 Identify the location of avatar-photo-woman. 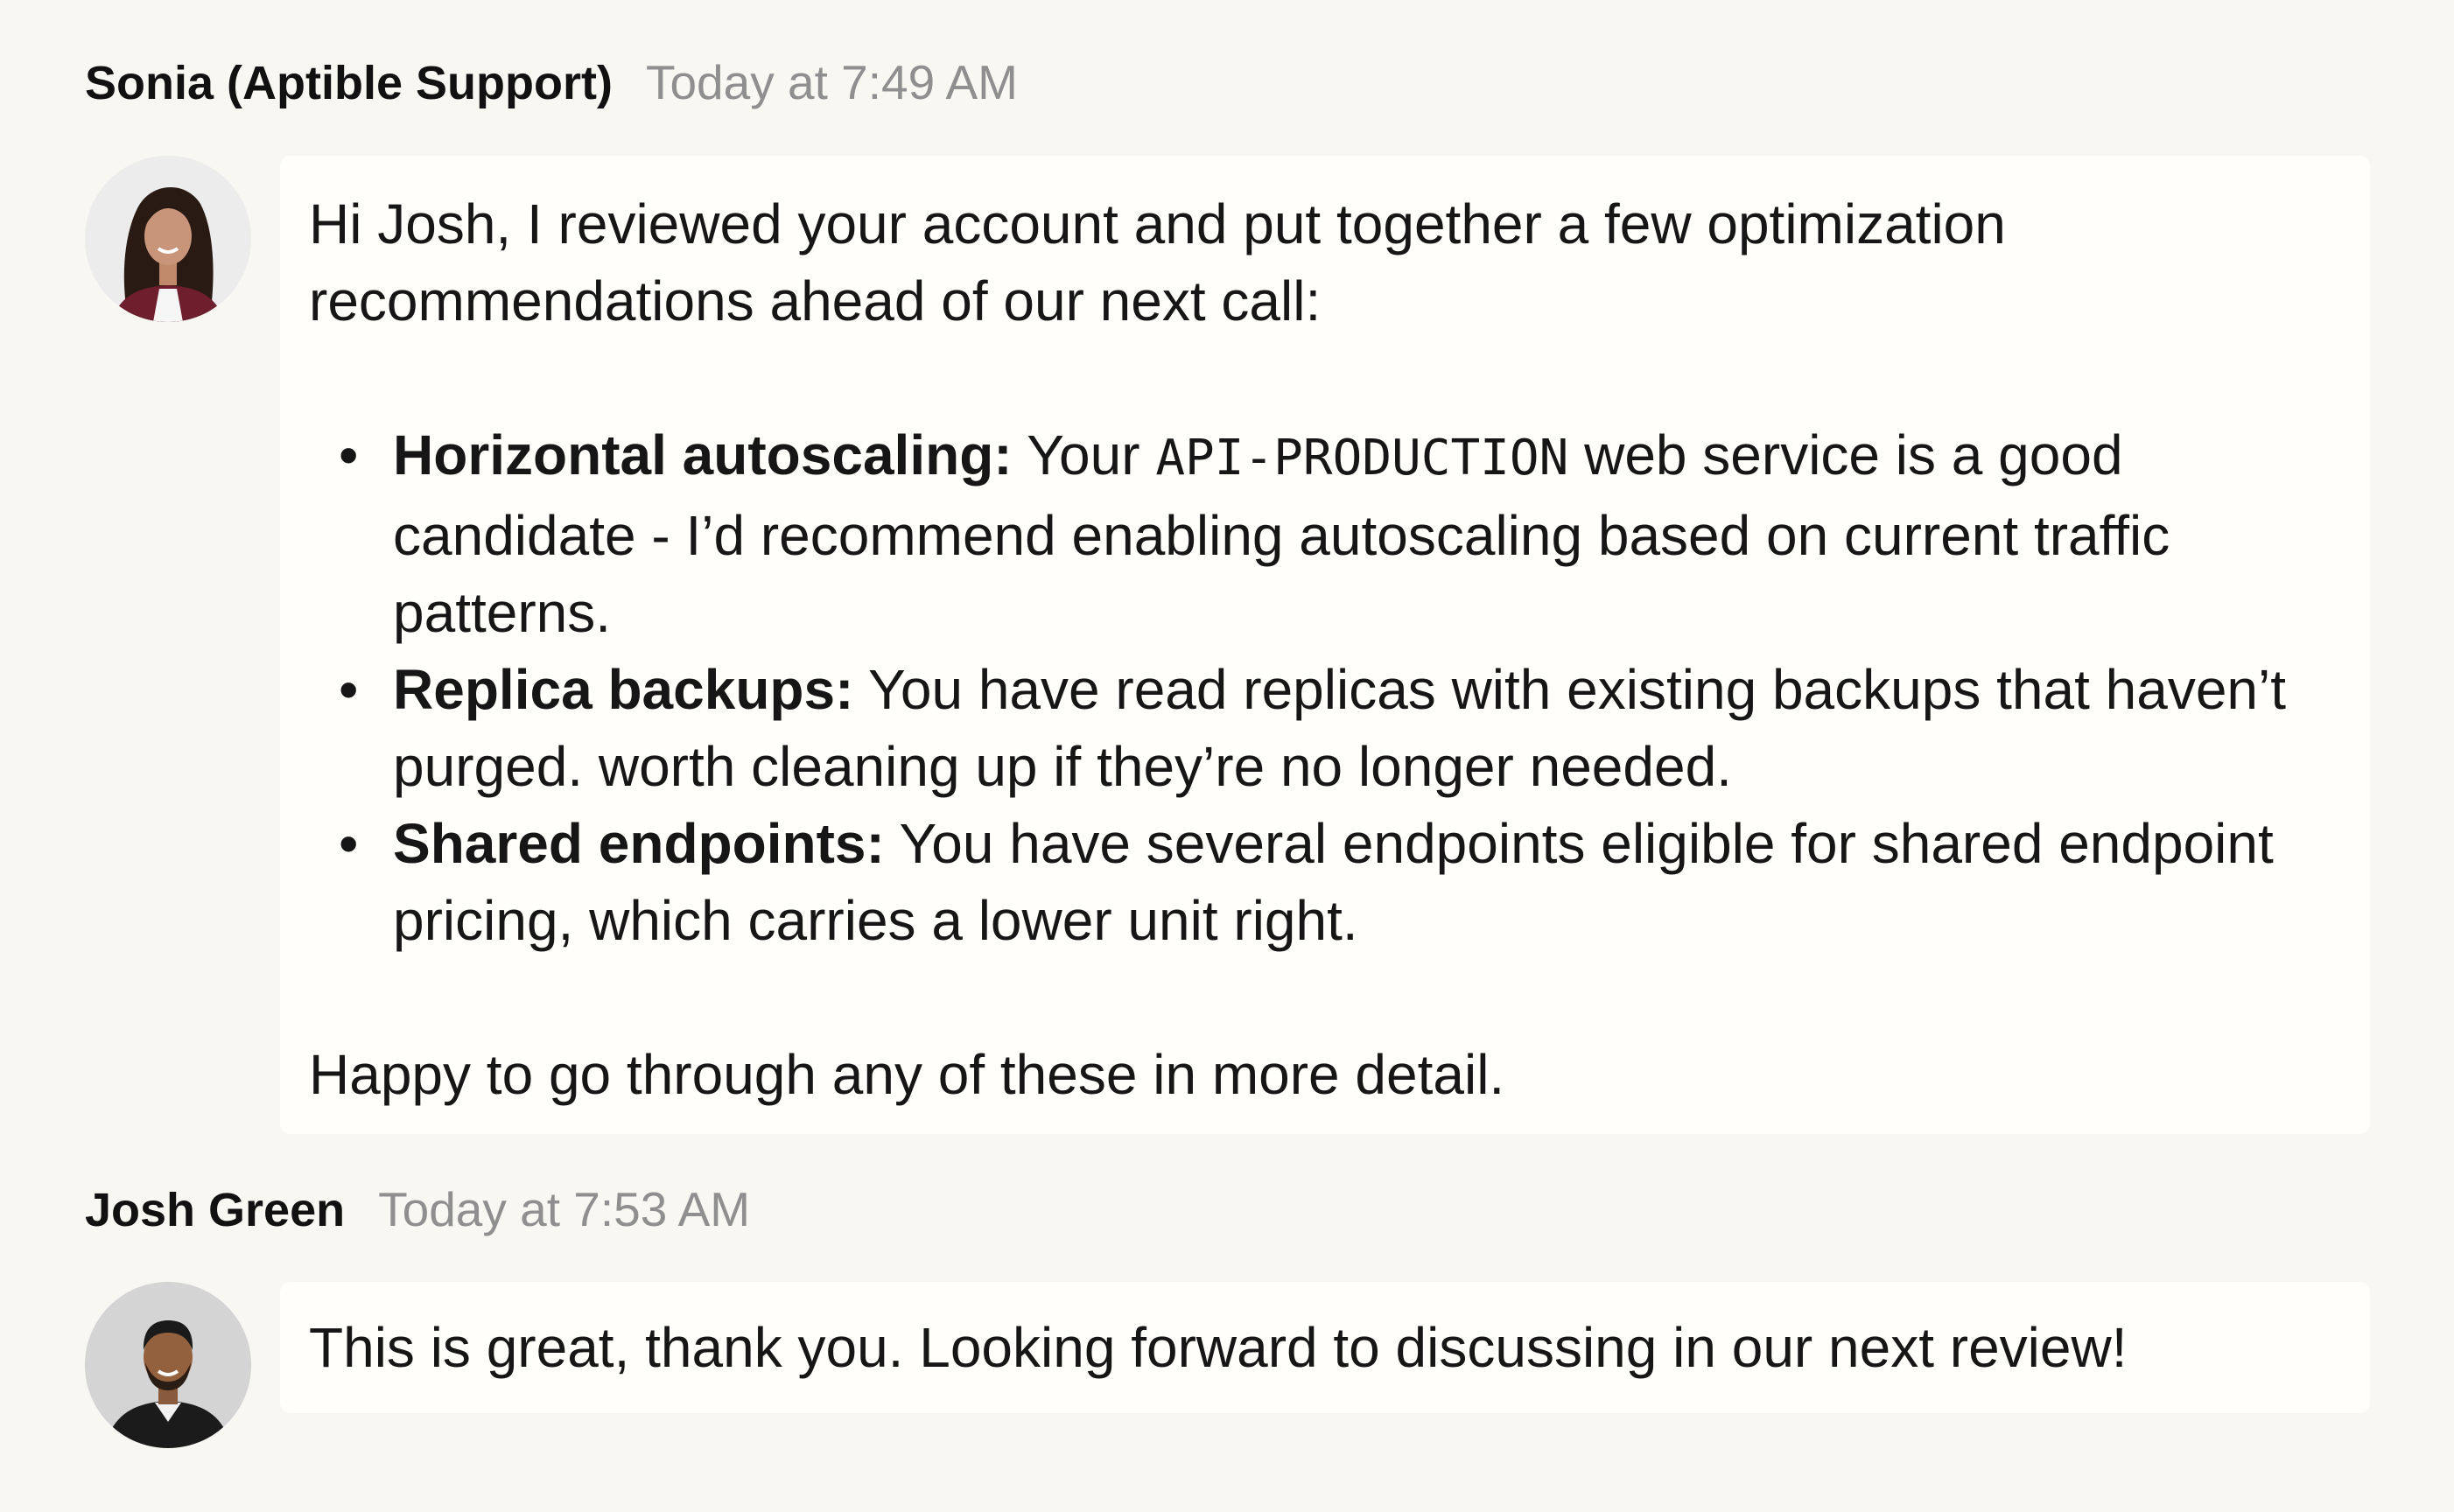
(168, 239).